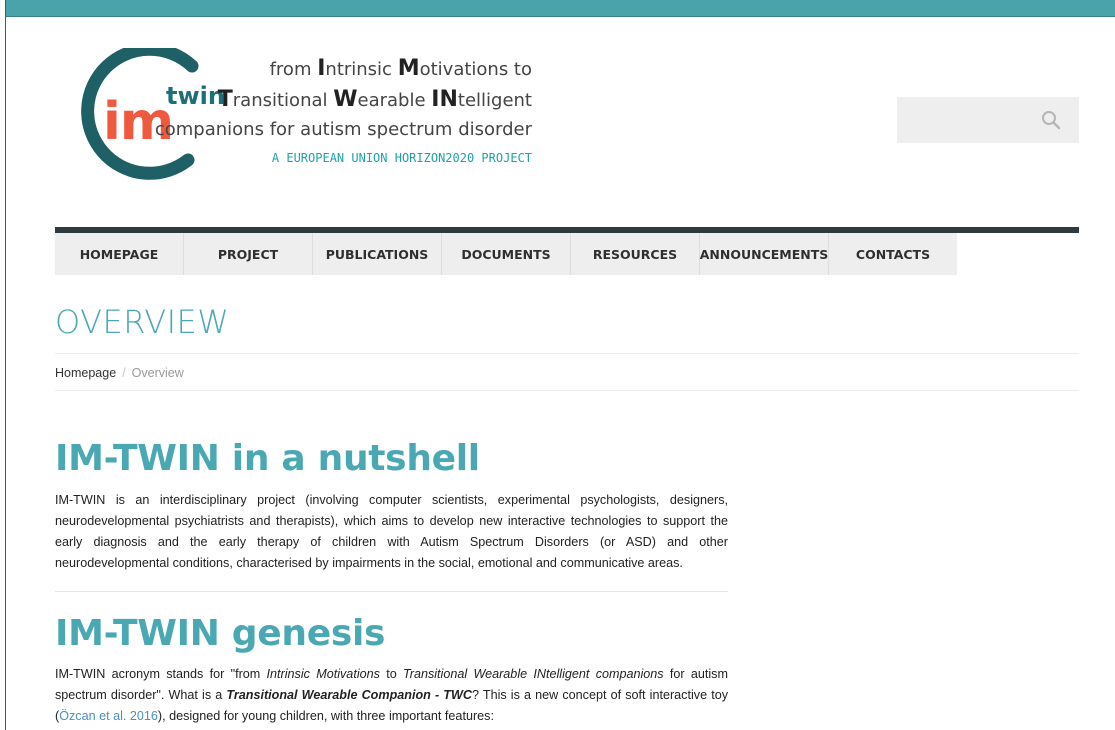 The height and width of the screenshot is (730, 1115). What do you see at coordinates (1051, 120) in the screenshot?
I see `search-icon` at bounding box center [1051, 120].